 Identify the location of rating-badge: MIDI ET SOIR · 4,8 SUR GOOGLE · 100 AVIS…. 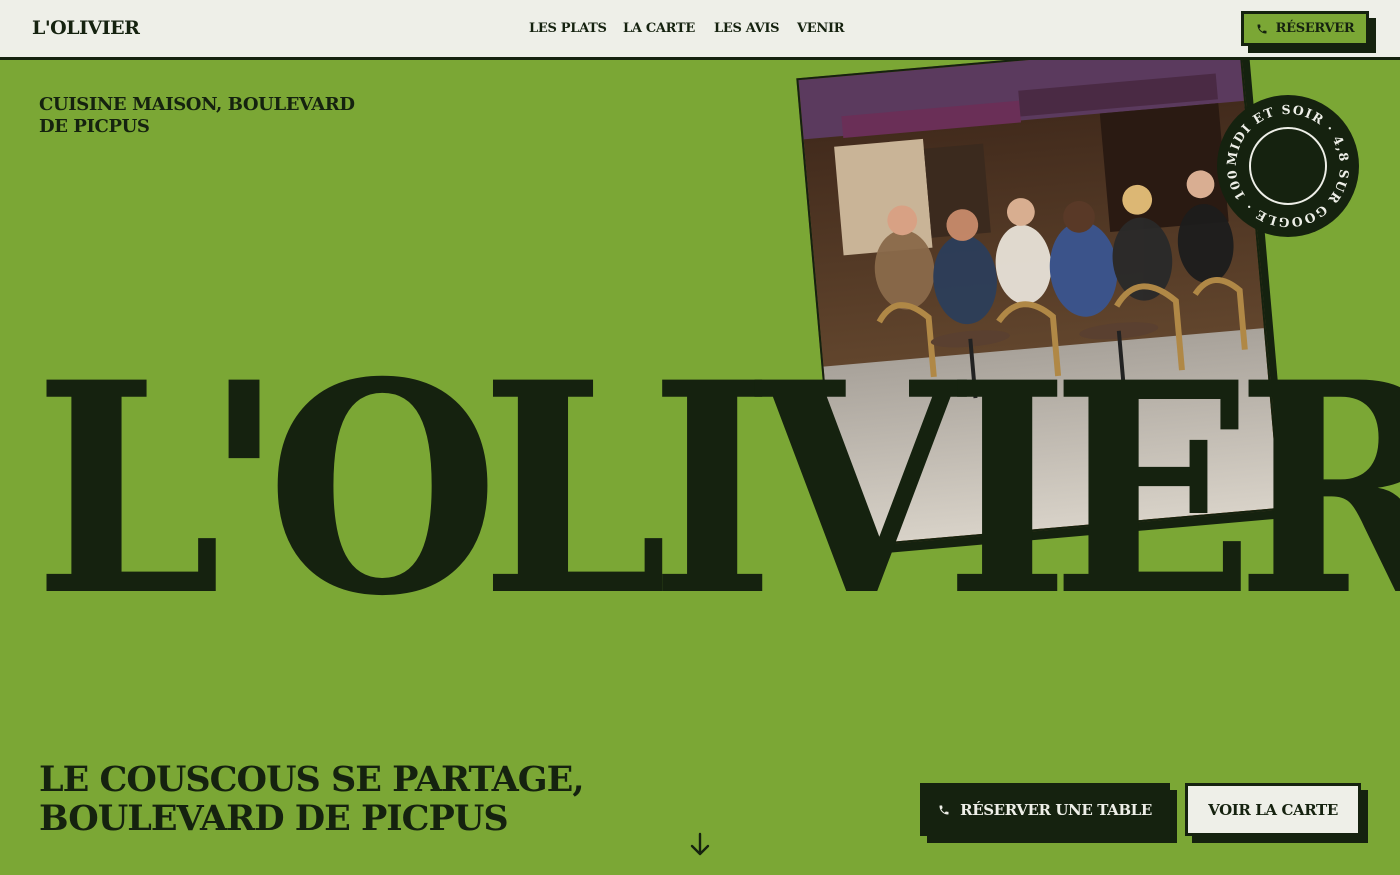
(1288, 166).